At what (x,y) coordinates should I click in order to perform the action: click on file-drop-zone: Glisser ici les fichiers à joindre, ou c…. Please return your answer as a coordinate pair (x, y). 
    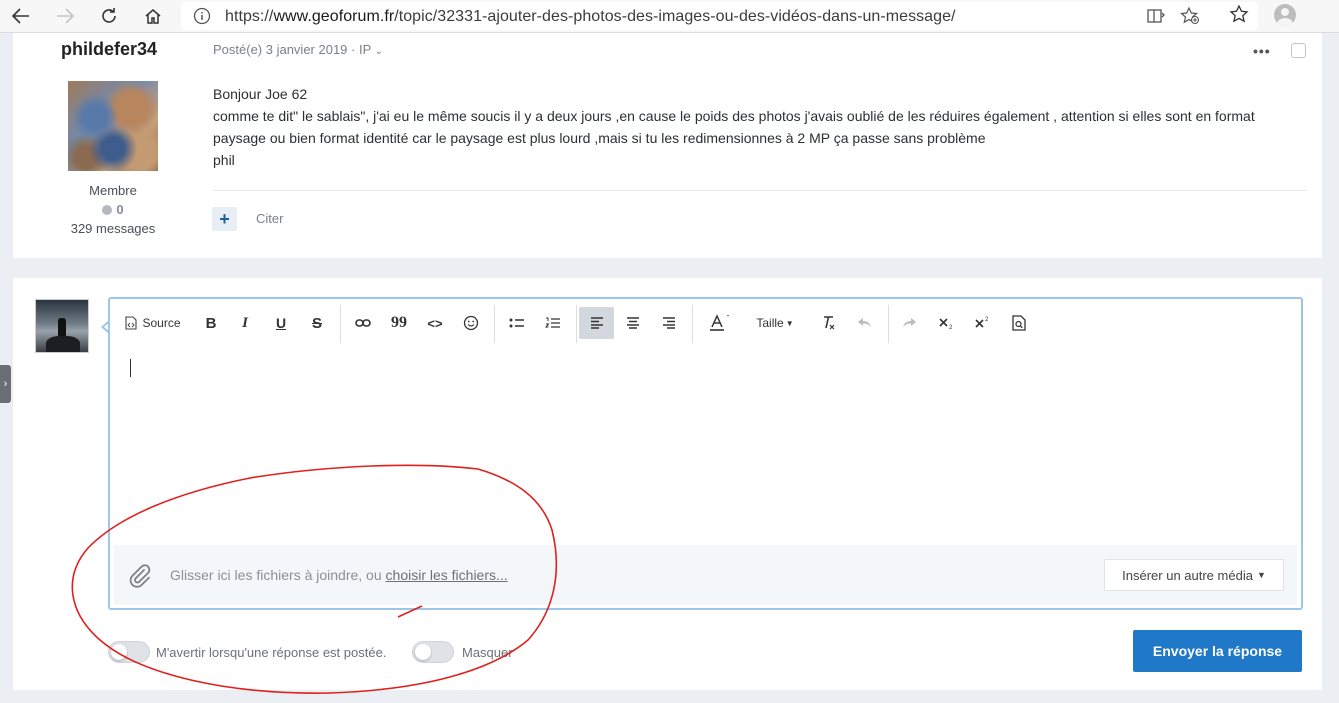
    Looking at the image, I should click on (705, 575).